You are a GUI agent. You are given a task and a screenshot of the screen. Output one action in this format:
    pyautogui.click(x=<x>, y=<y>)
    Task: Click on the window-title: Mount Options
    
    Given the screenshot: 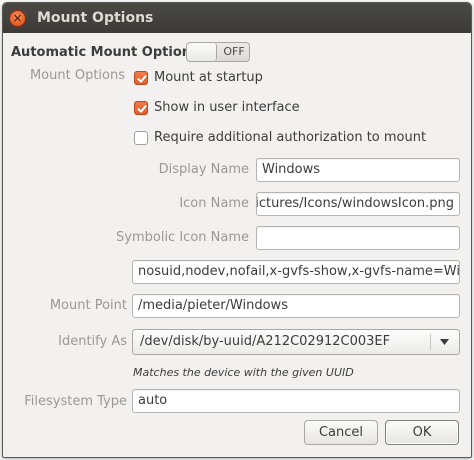 What is the action you would take?
    pyautogui.click(x=95, y=18)
    